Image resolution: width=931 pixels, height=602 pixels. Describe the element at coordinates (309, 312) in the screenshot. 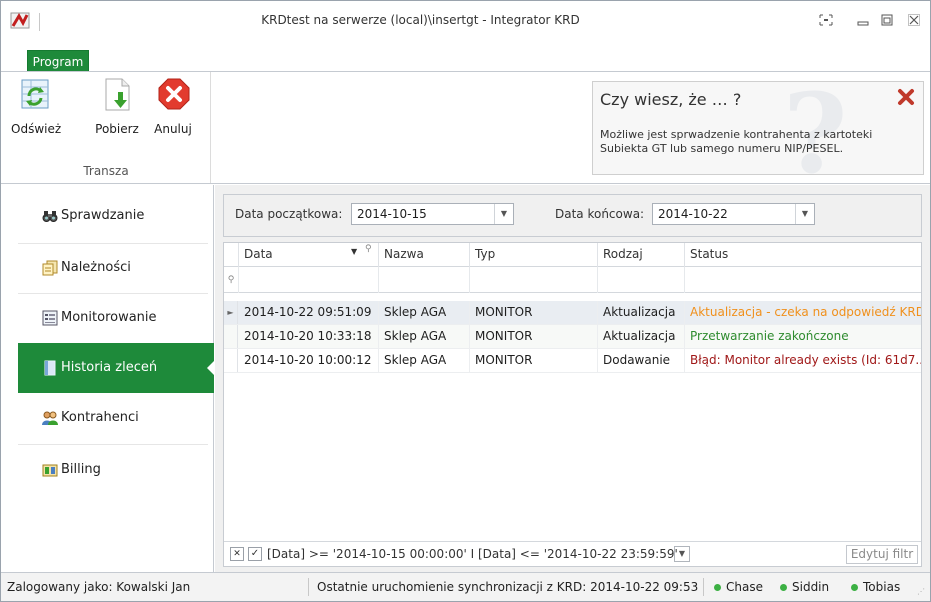

I see `cell-data: 2014-10-22 09:51:09` at that location.